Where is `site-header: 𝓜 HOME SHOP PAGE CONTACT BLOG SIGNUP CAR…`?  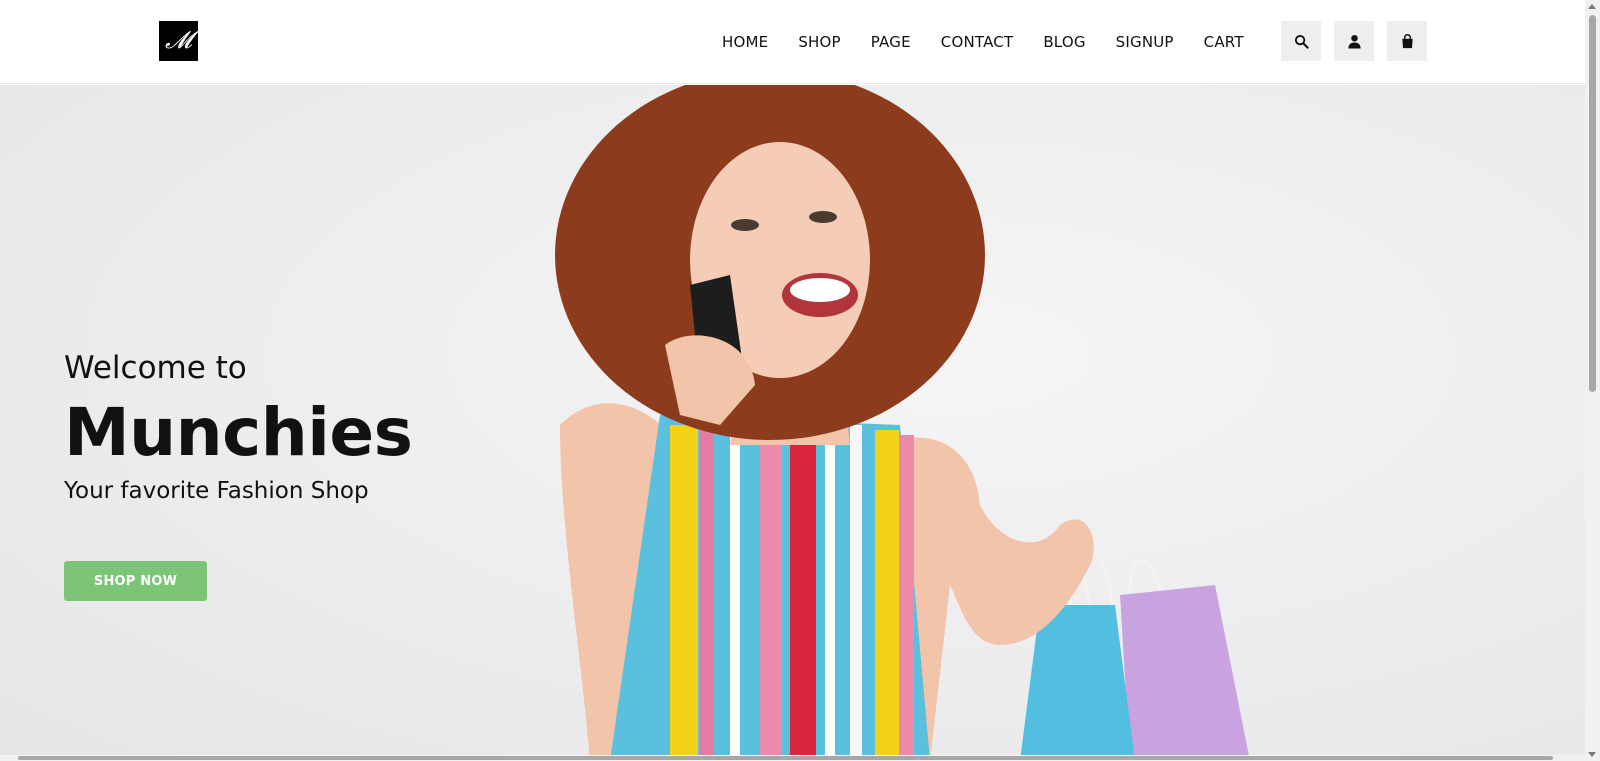
site-header: 𝓜 HOME SHOP PAGE CONTACT BLOG SIGNUP CAR… is located at coordinates (792, 42).